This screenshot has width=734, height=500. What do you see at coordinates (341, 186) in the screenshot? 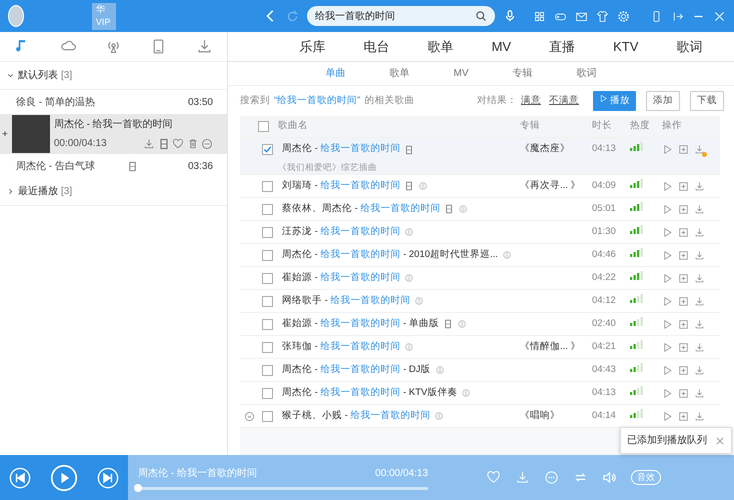
I see `song-name: 刘瑞琦 - 给我一首歌的时间` at bounding box center [341, 186].